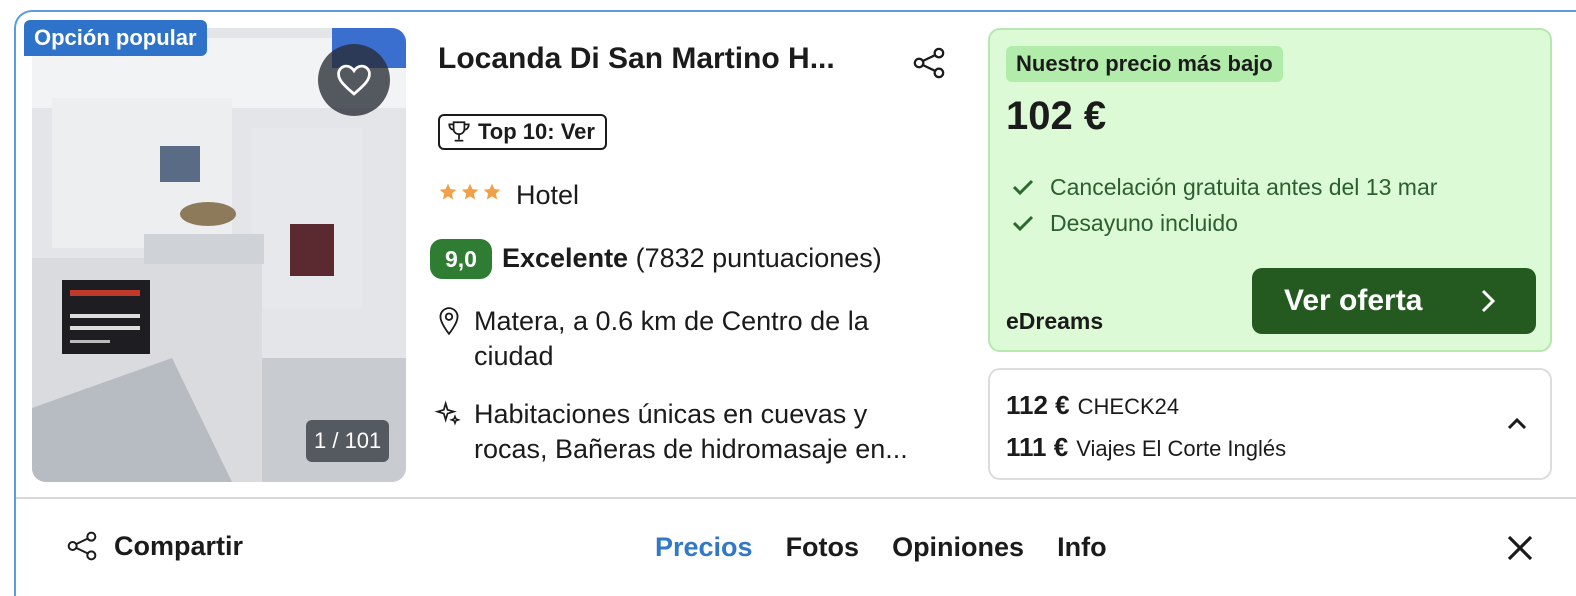 The width and height of the screenshot is (1576, 596). I want to click on popular-badge: Opción popular, so click(115, 38).